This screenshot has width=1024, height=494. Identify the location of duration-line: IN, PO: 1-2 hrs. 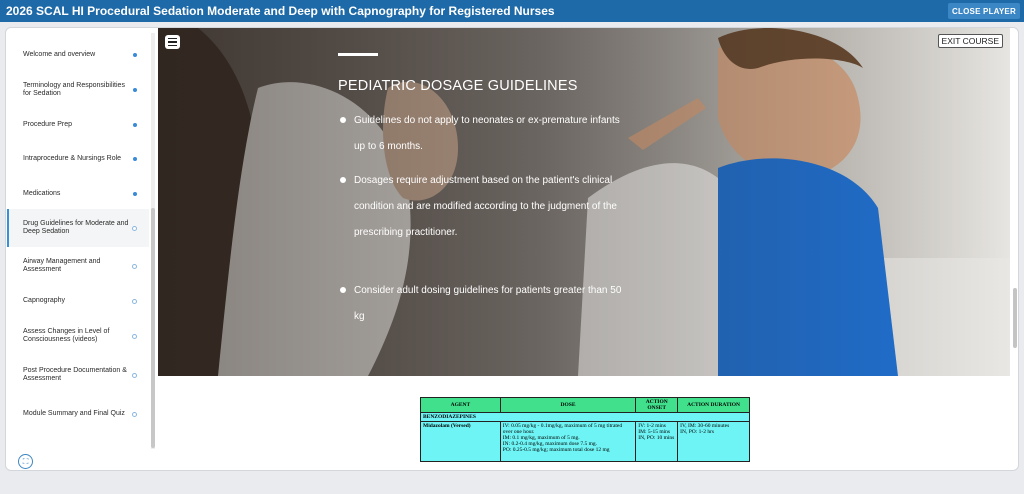
(697, 432).